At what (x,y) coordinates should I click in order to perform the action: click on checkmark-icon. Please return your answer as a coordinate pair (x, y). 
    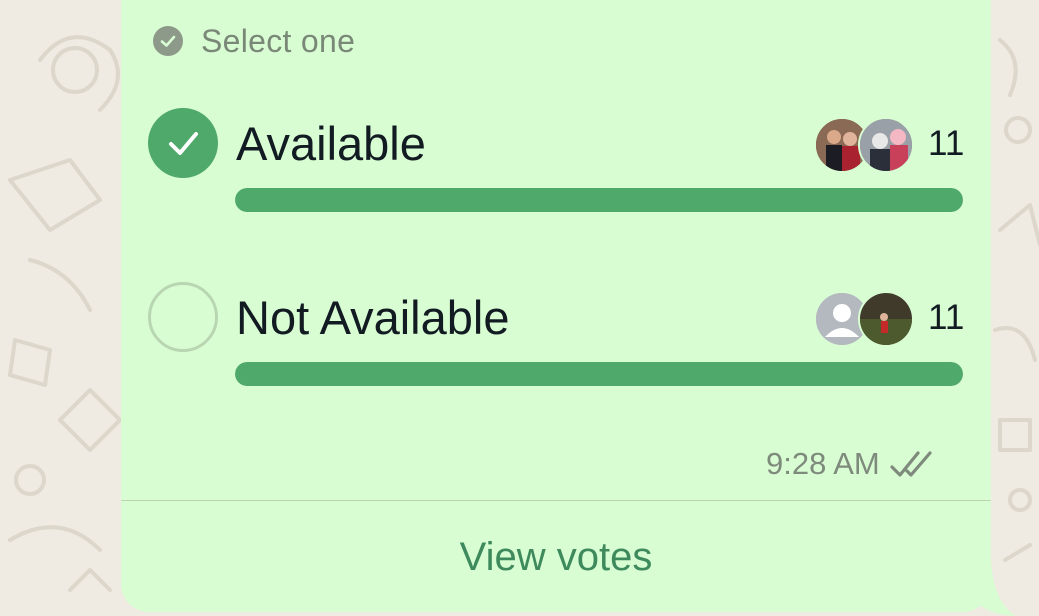
    Looking at the image, I should click on (183, 143).